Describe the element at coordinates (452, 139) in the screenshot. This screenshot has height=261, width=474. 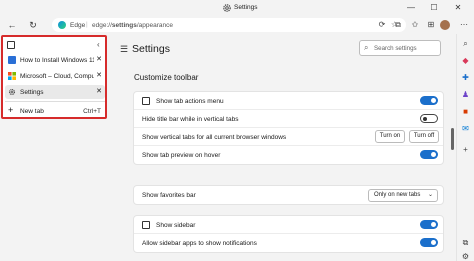
I see `scrollbar-thumb` at that location.